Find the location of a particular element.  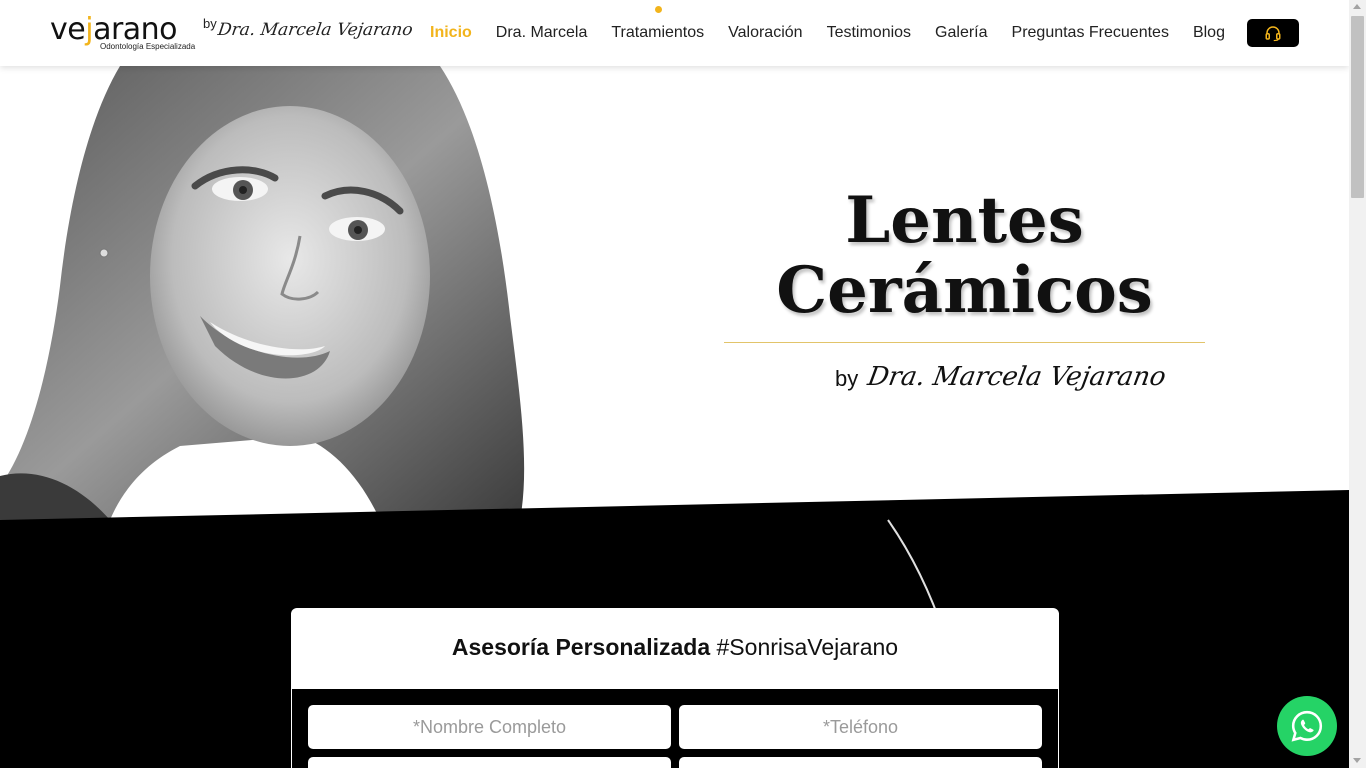

hero-title-line2: Cerámicos is located at coordinates (964, 290).